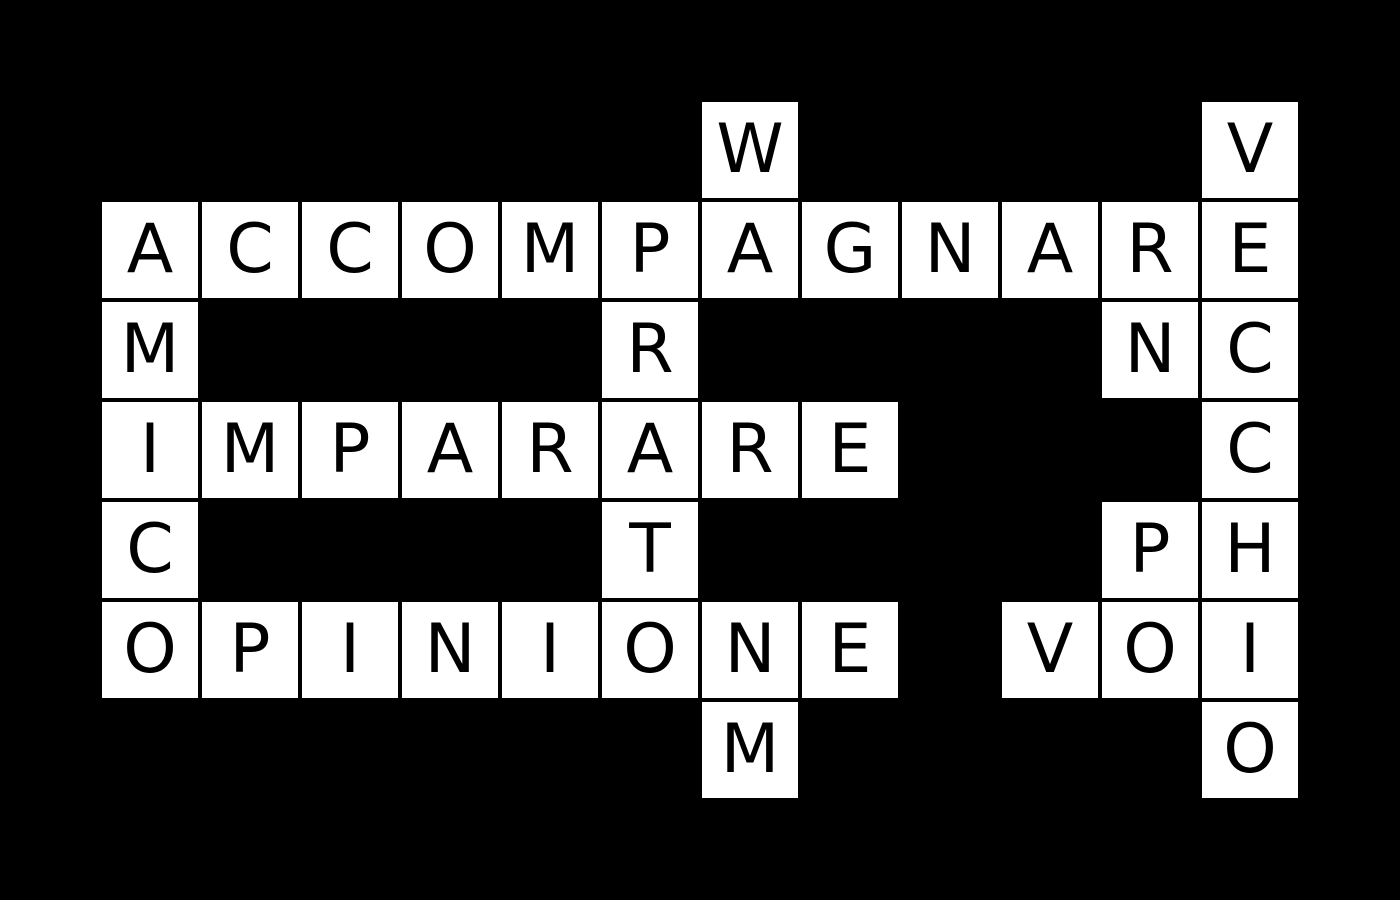 The image size is (1400, 900). Describe the element at coordinates (1250, 550) in the screenshot. I see `crossword-cell: H` at that location.